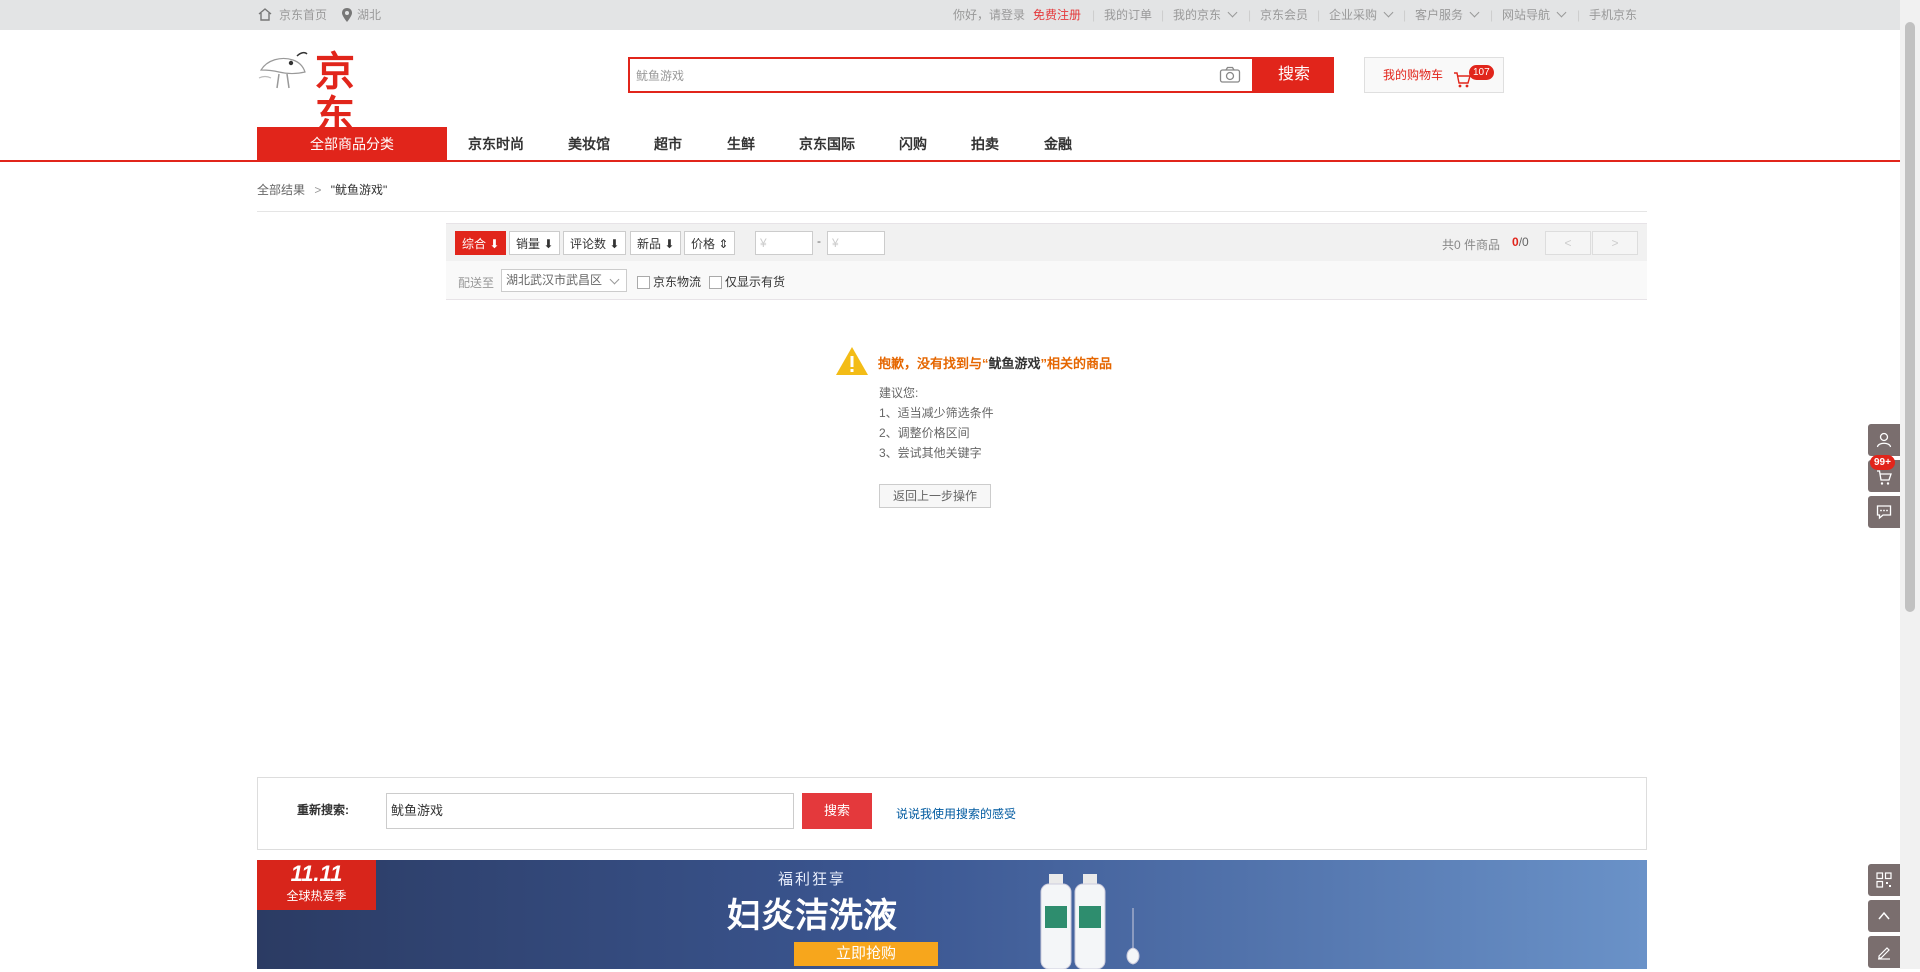  I want to click on customer-service-menu: 客户服务, so click(1447, 15).